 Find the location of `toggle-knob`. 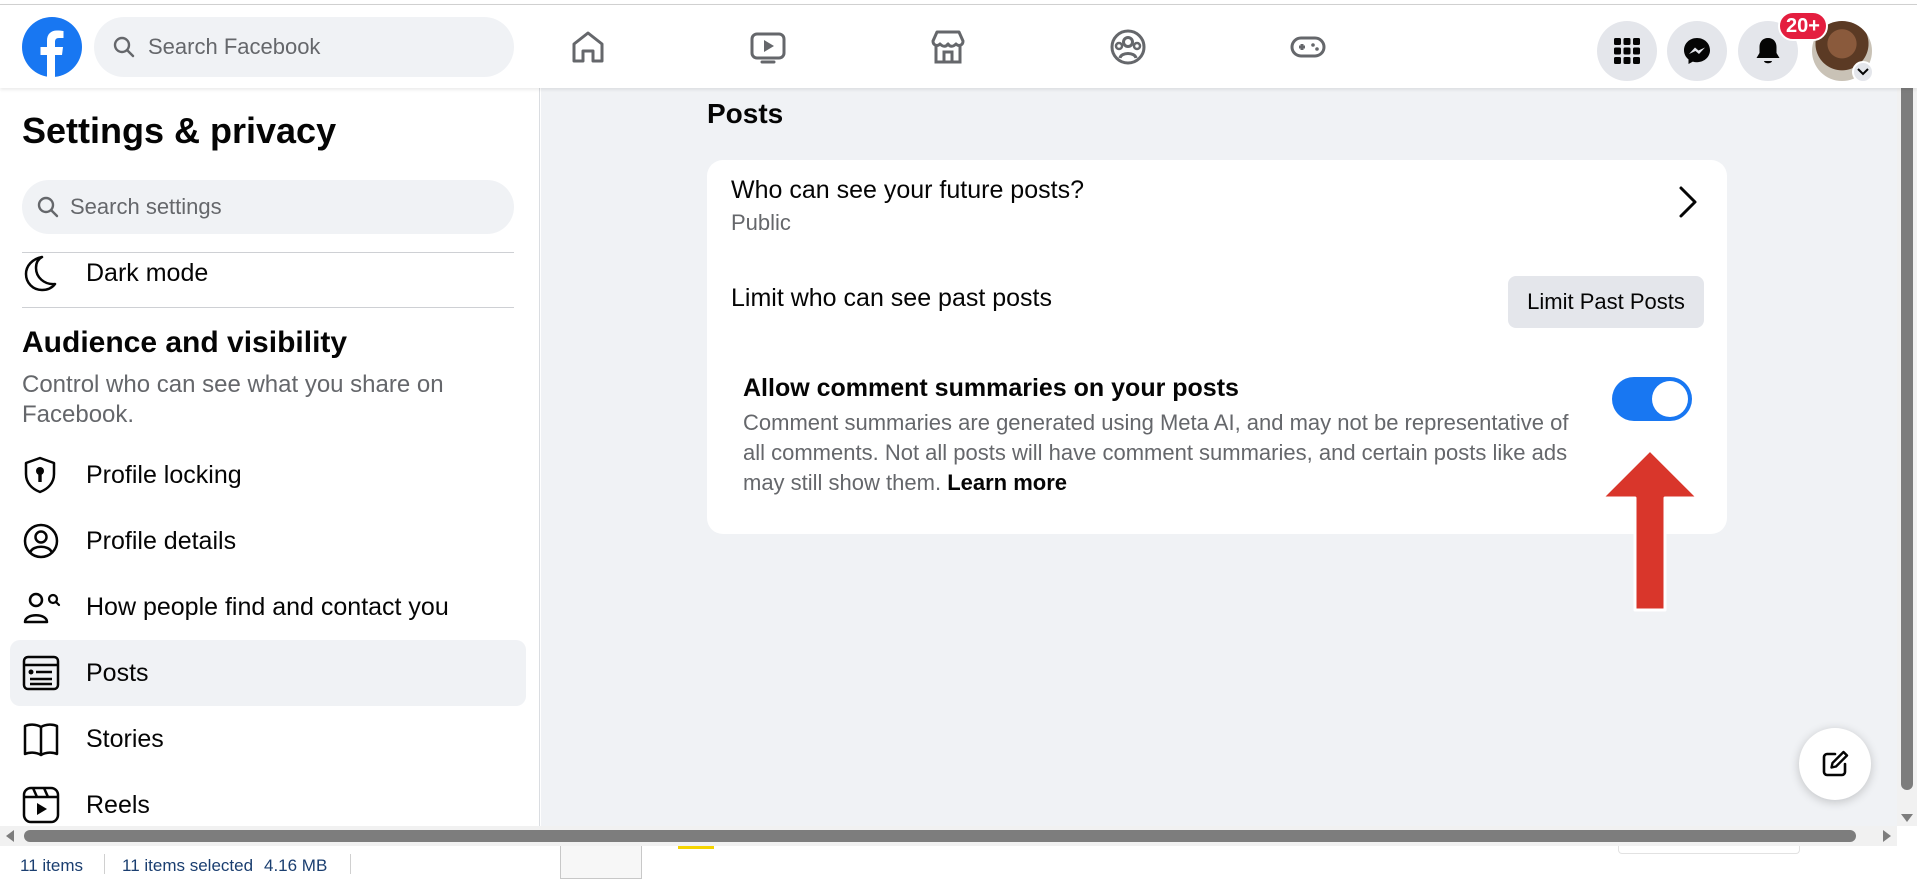

toggle-knob is located at coordinates (1670, 399).